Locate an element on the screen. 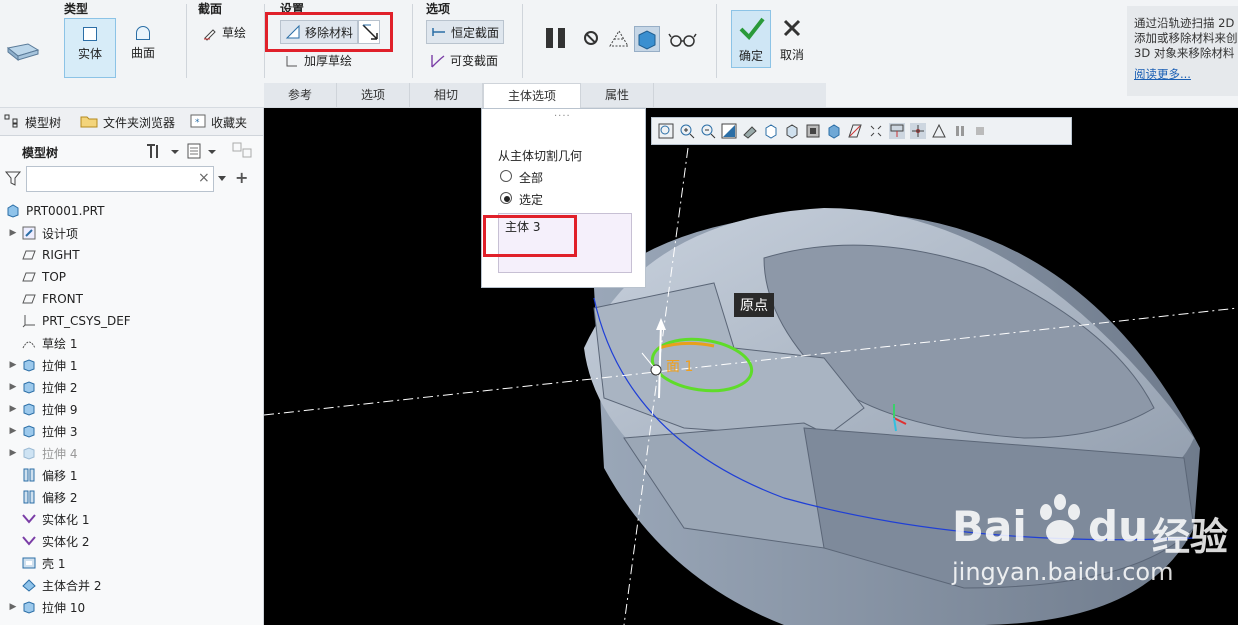 The height and width of the screenshot is (625, 1238). zoom-out-icon is located at coordinates (708, 131).